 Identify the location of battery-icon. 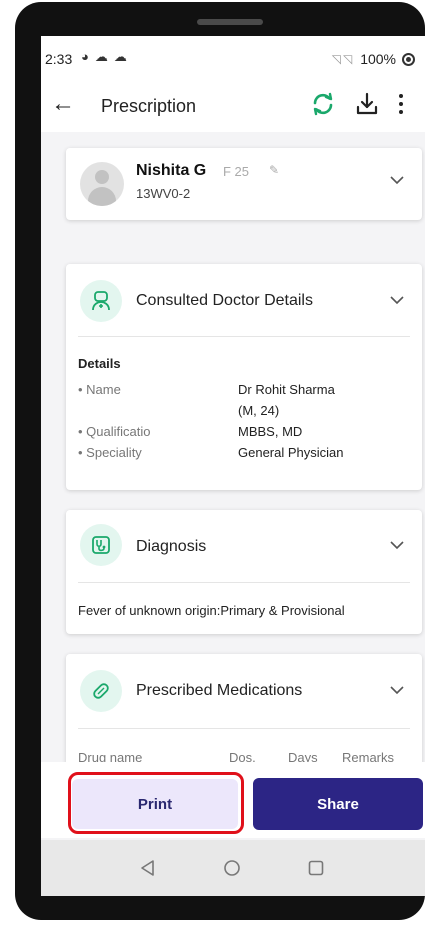
(408, 59).